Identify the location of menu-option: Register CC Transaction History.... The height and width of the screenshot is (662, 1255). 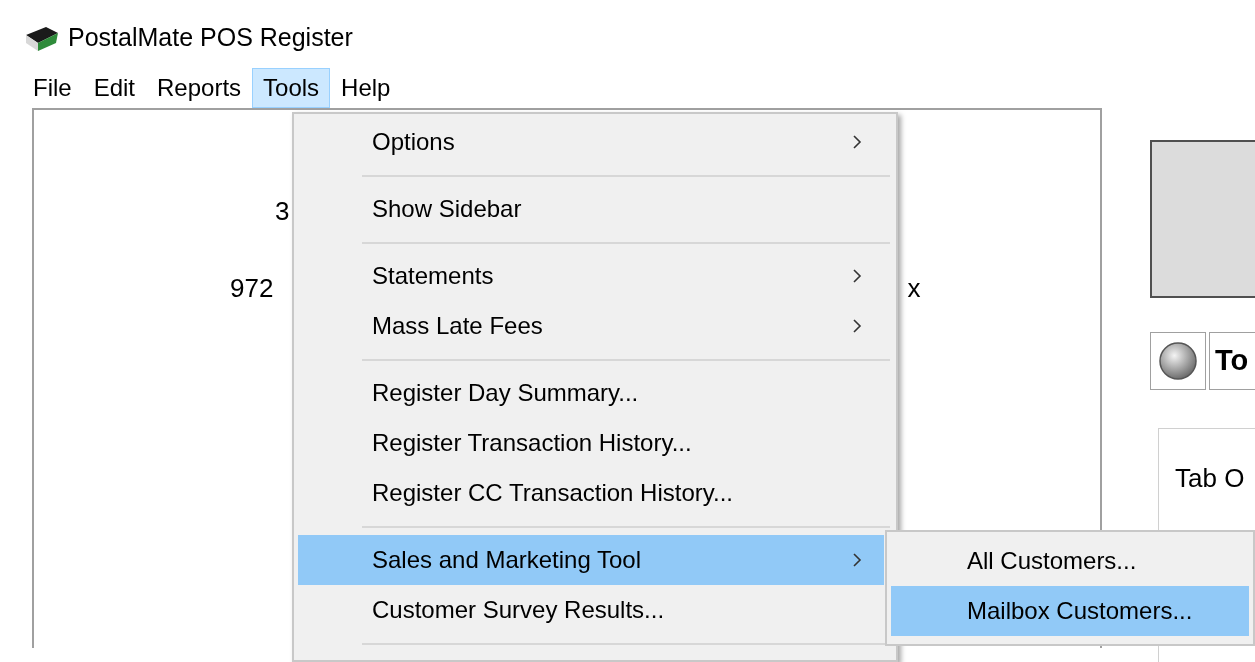
(591, 493).